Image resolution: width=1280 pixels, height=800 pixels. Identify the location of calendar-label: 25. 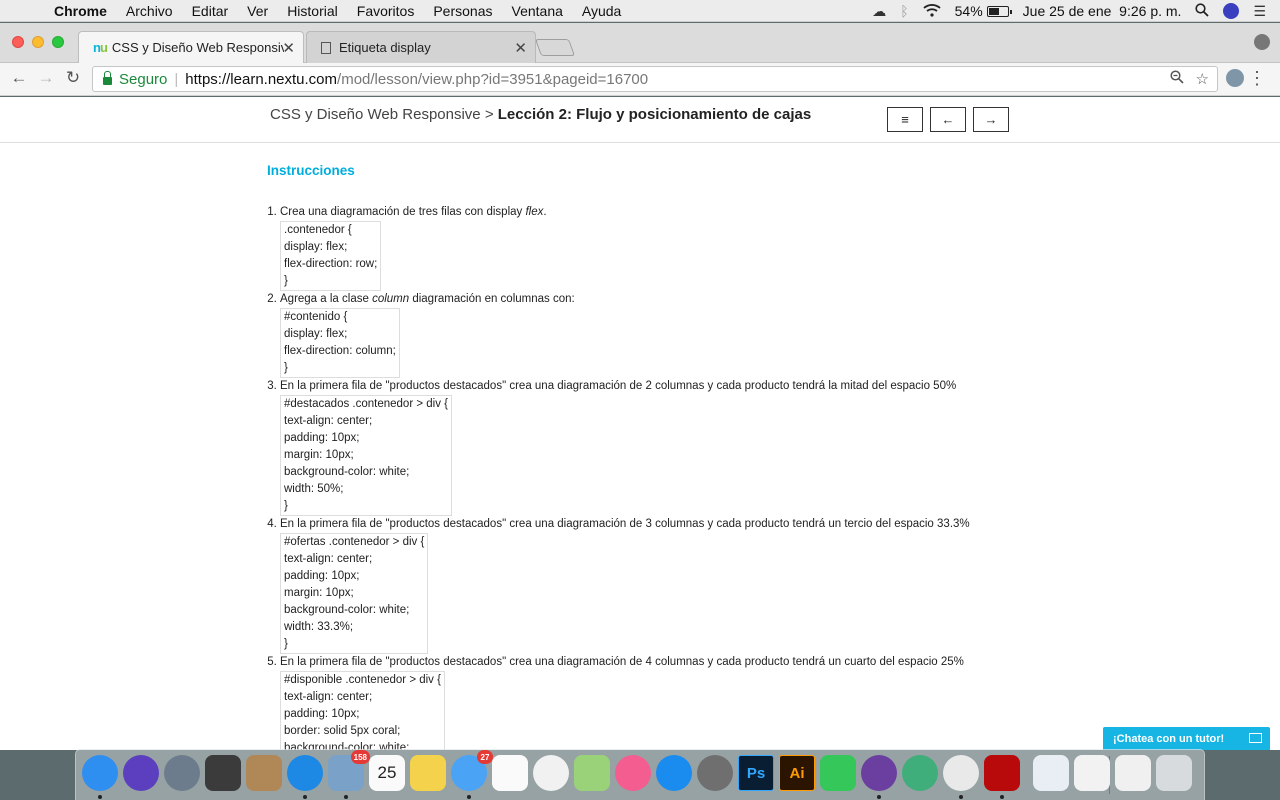
(387, 772).